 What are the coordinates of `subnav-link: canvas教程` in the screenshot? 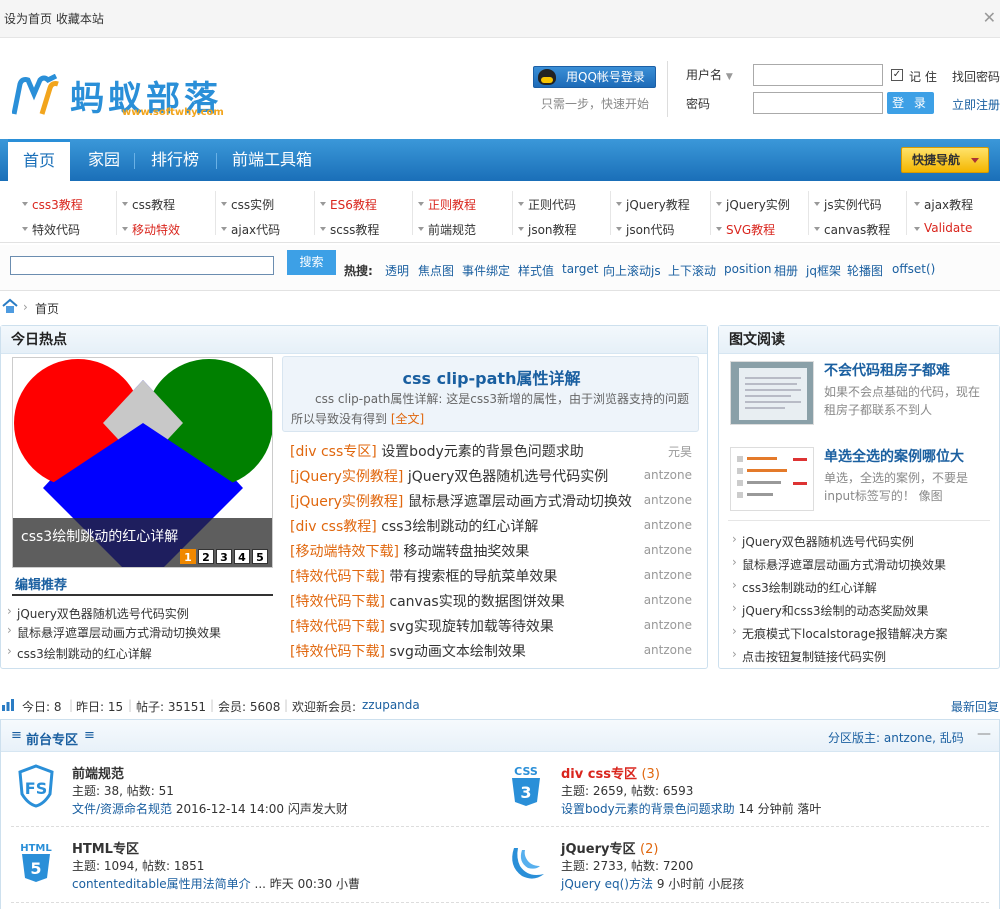 It's located at (851, 229).